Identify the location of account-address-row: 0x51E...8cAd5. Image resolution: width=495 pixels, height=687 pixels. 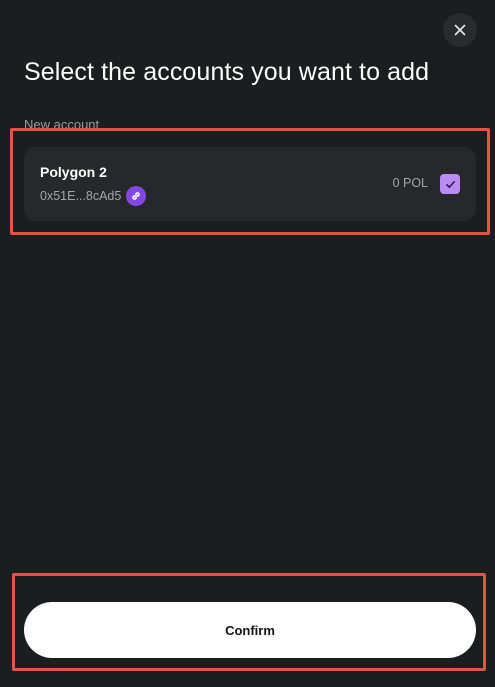
(93, 196).